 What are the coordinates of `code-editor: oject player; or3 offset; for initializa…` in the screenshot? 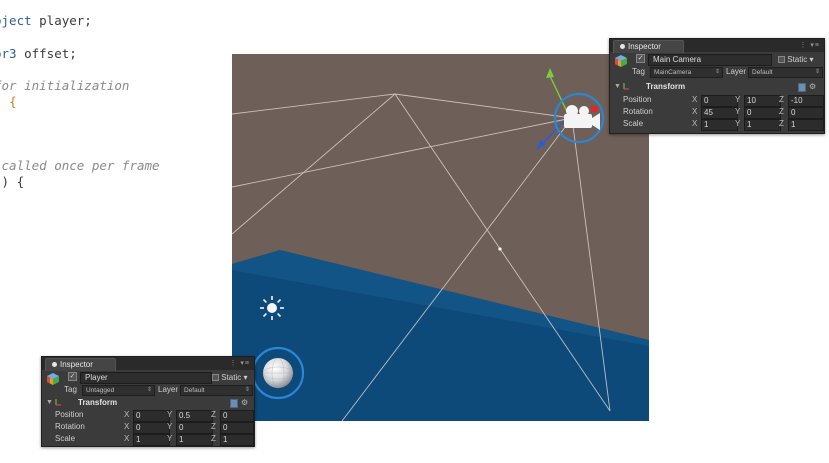 It's located at (120, 115).